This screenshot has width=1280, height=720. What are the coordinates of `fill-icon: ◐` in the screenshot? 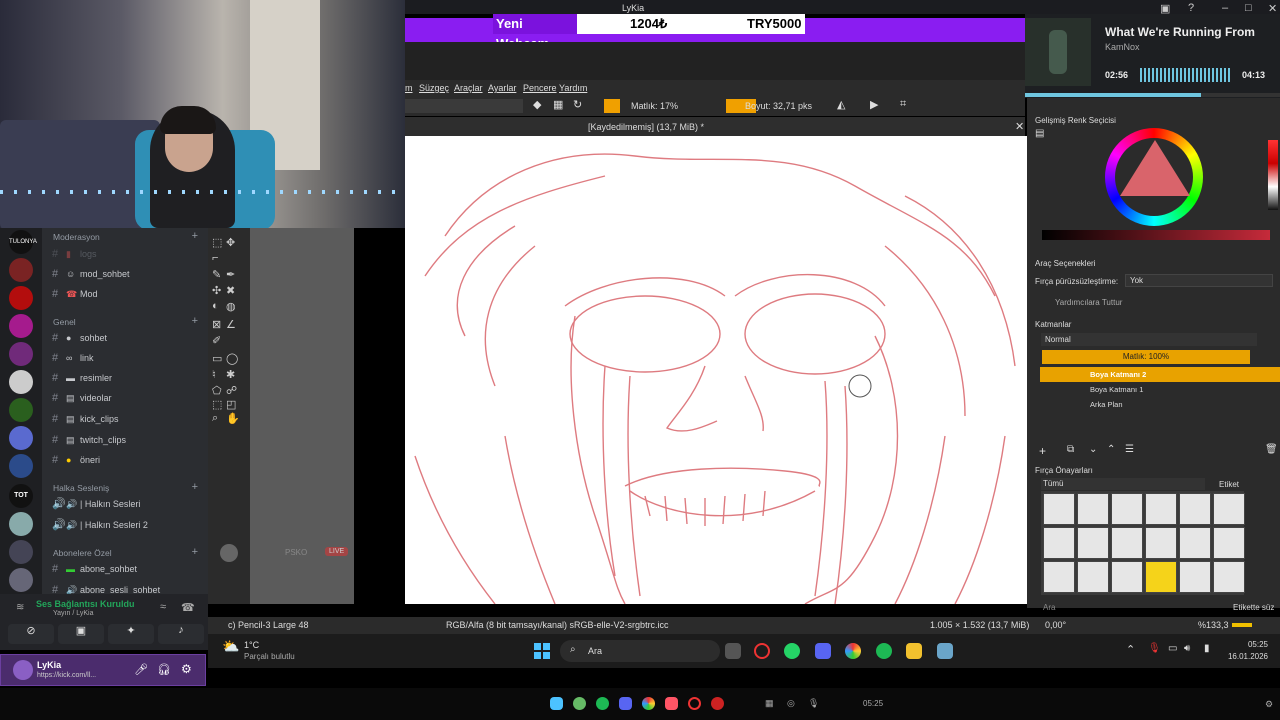 It's located at (215, 306).